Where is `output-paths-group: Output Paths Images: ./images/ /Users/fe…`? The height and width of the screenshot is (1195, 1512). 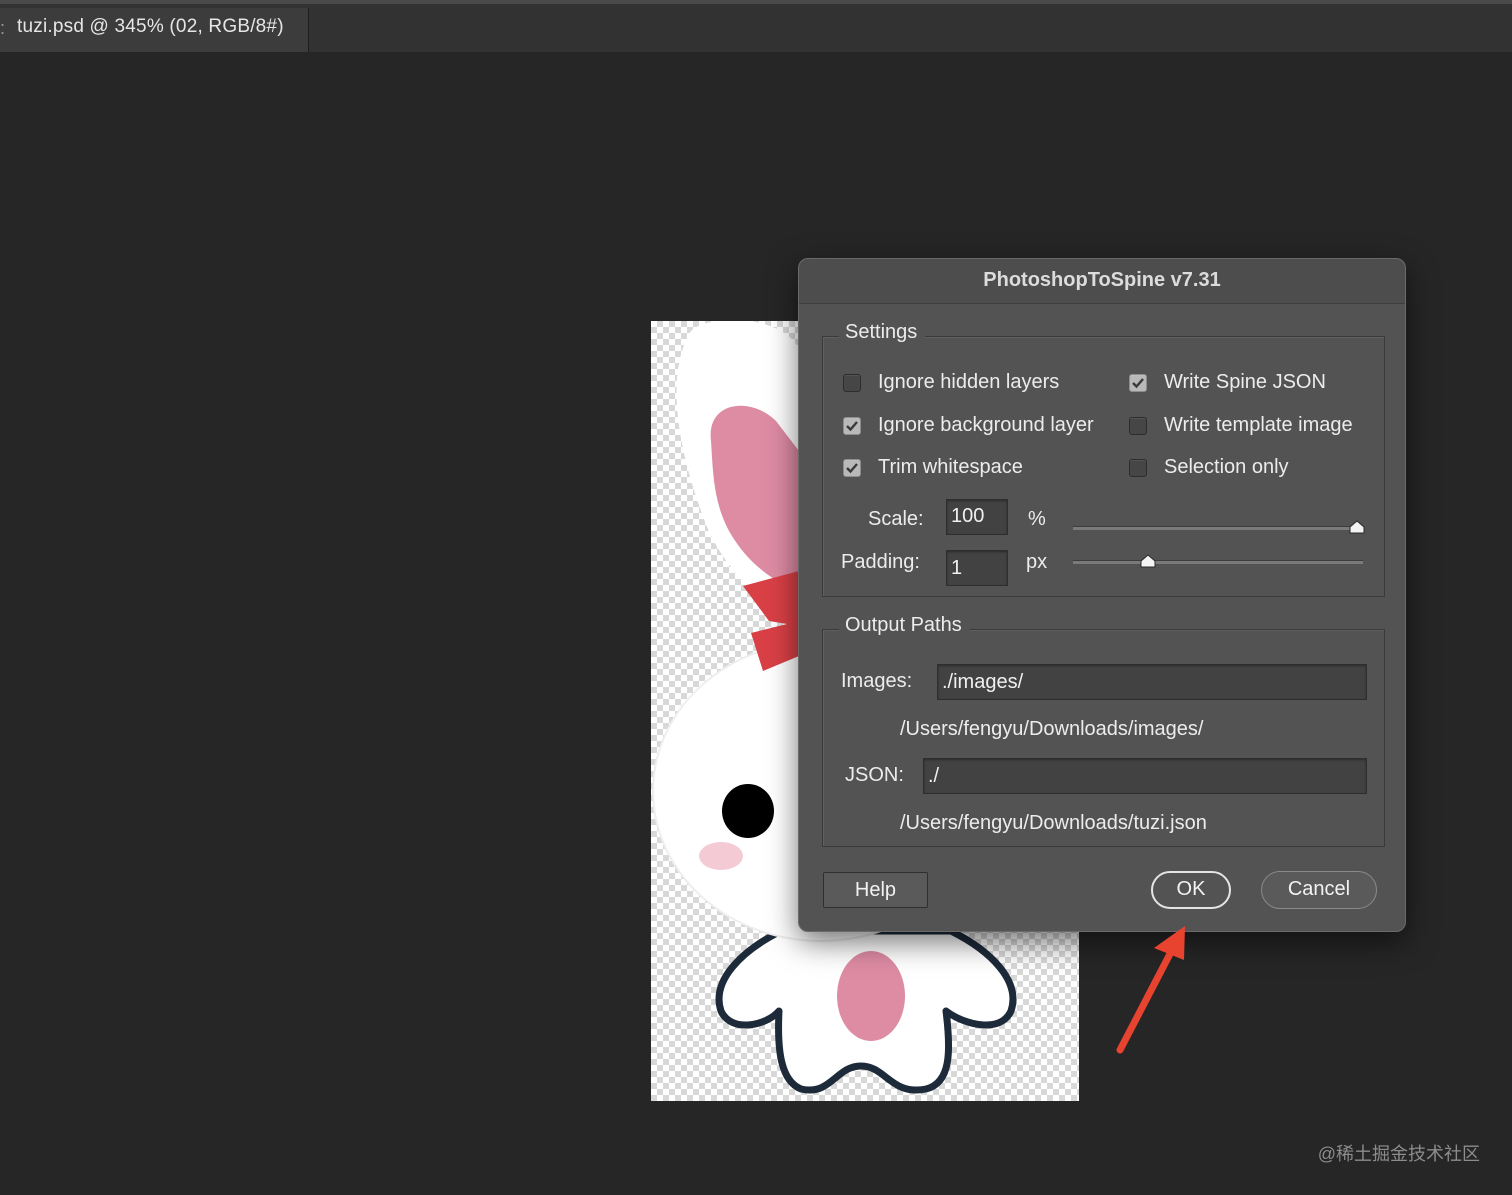
output-paths-group: Output Paths Images: ./images/ /Users/fe… is located at coordinates (1103, 730).